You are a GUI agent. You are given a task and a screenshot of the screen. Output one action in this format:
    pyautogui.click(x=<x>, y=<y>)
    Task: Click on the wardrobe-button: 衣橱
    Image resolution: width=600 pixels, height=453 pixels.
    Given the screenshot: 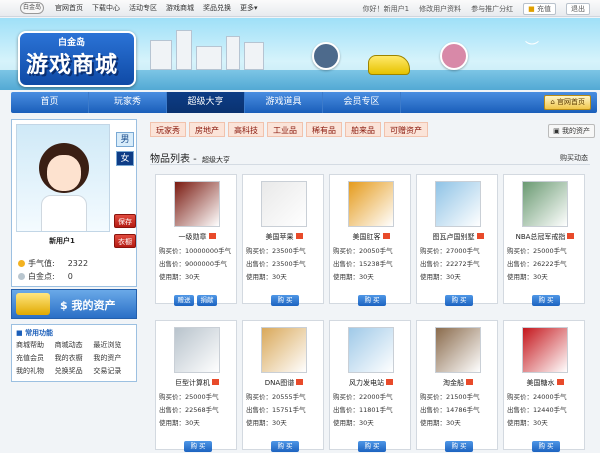 What is the action you would take?
    pyautogui.click(x=125, y=241)
    